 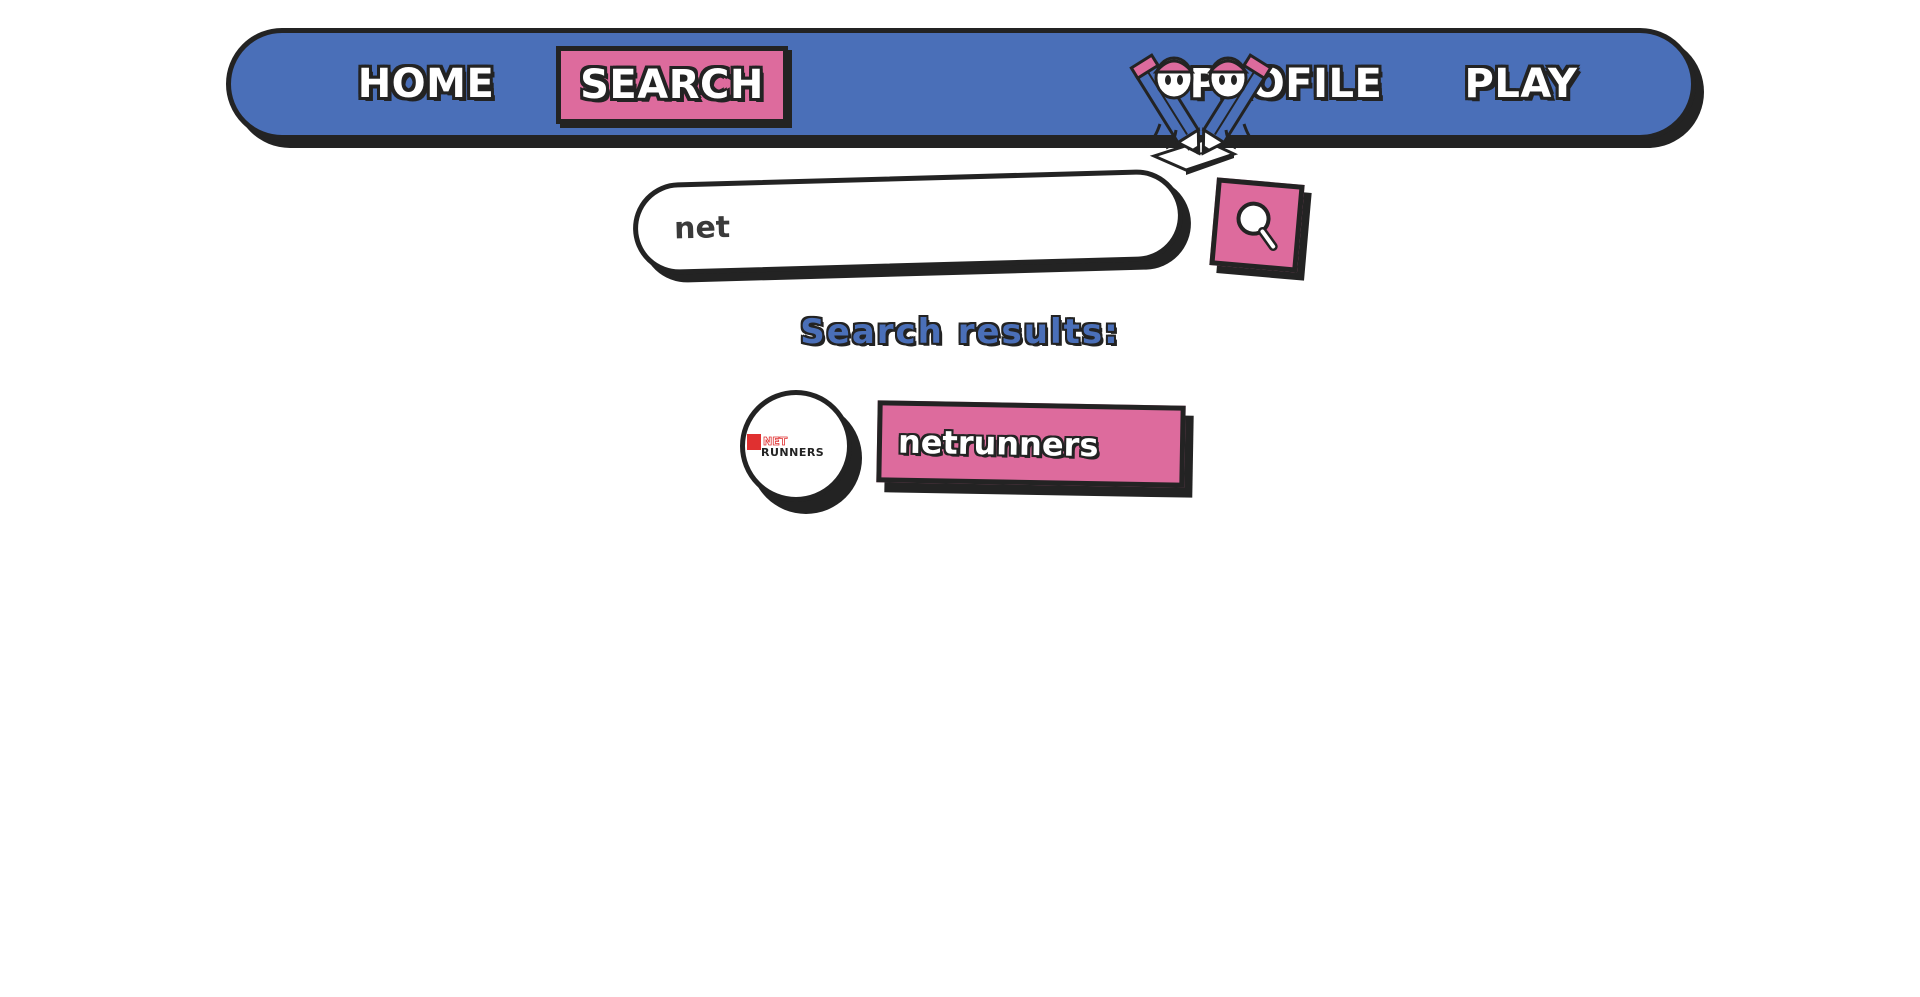 I want to click on pencil-characters-logo-icon, so click(x=1201, y=114).